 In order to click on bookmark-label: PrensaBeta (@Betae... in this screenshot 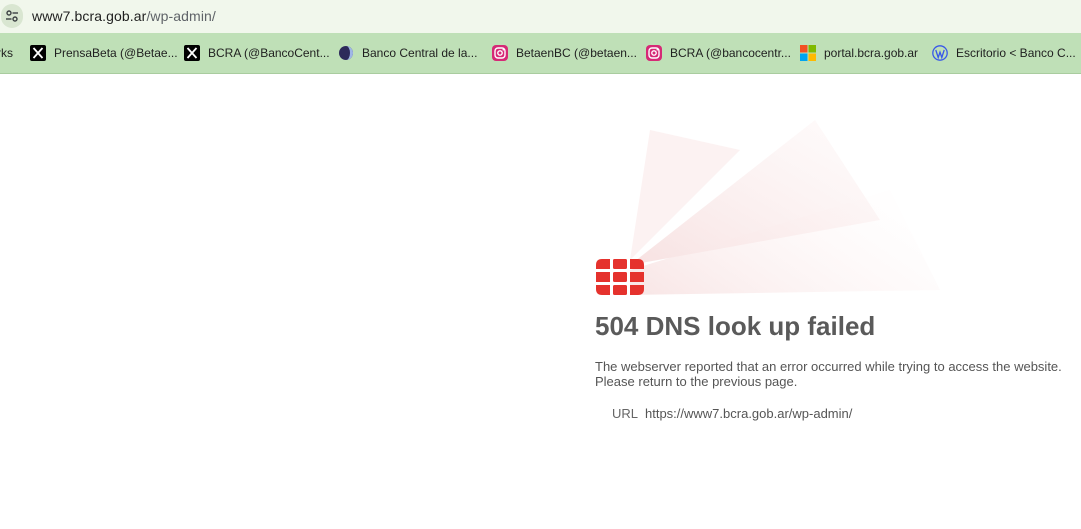, I will do `click(116, 53)`.